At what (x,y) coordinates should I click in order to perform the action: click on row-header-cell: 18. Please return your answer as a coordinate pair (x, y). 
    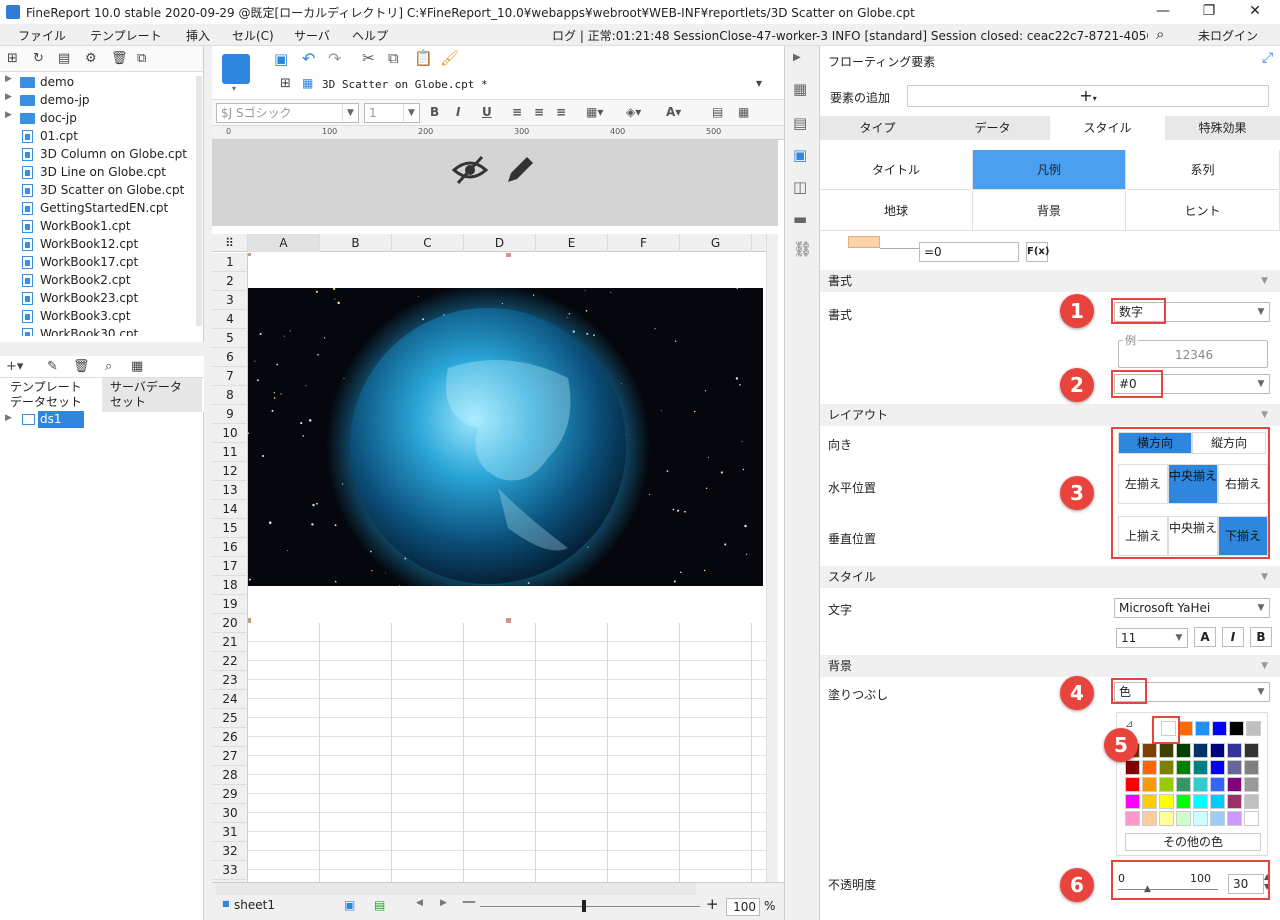
    Looking at the image, I should click on (230, 585).